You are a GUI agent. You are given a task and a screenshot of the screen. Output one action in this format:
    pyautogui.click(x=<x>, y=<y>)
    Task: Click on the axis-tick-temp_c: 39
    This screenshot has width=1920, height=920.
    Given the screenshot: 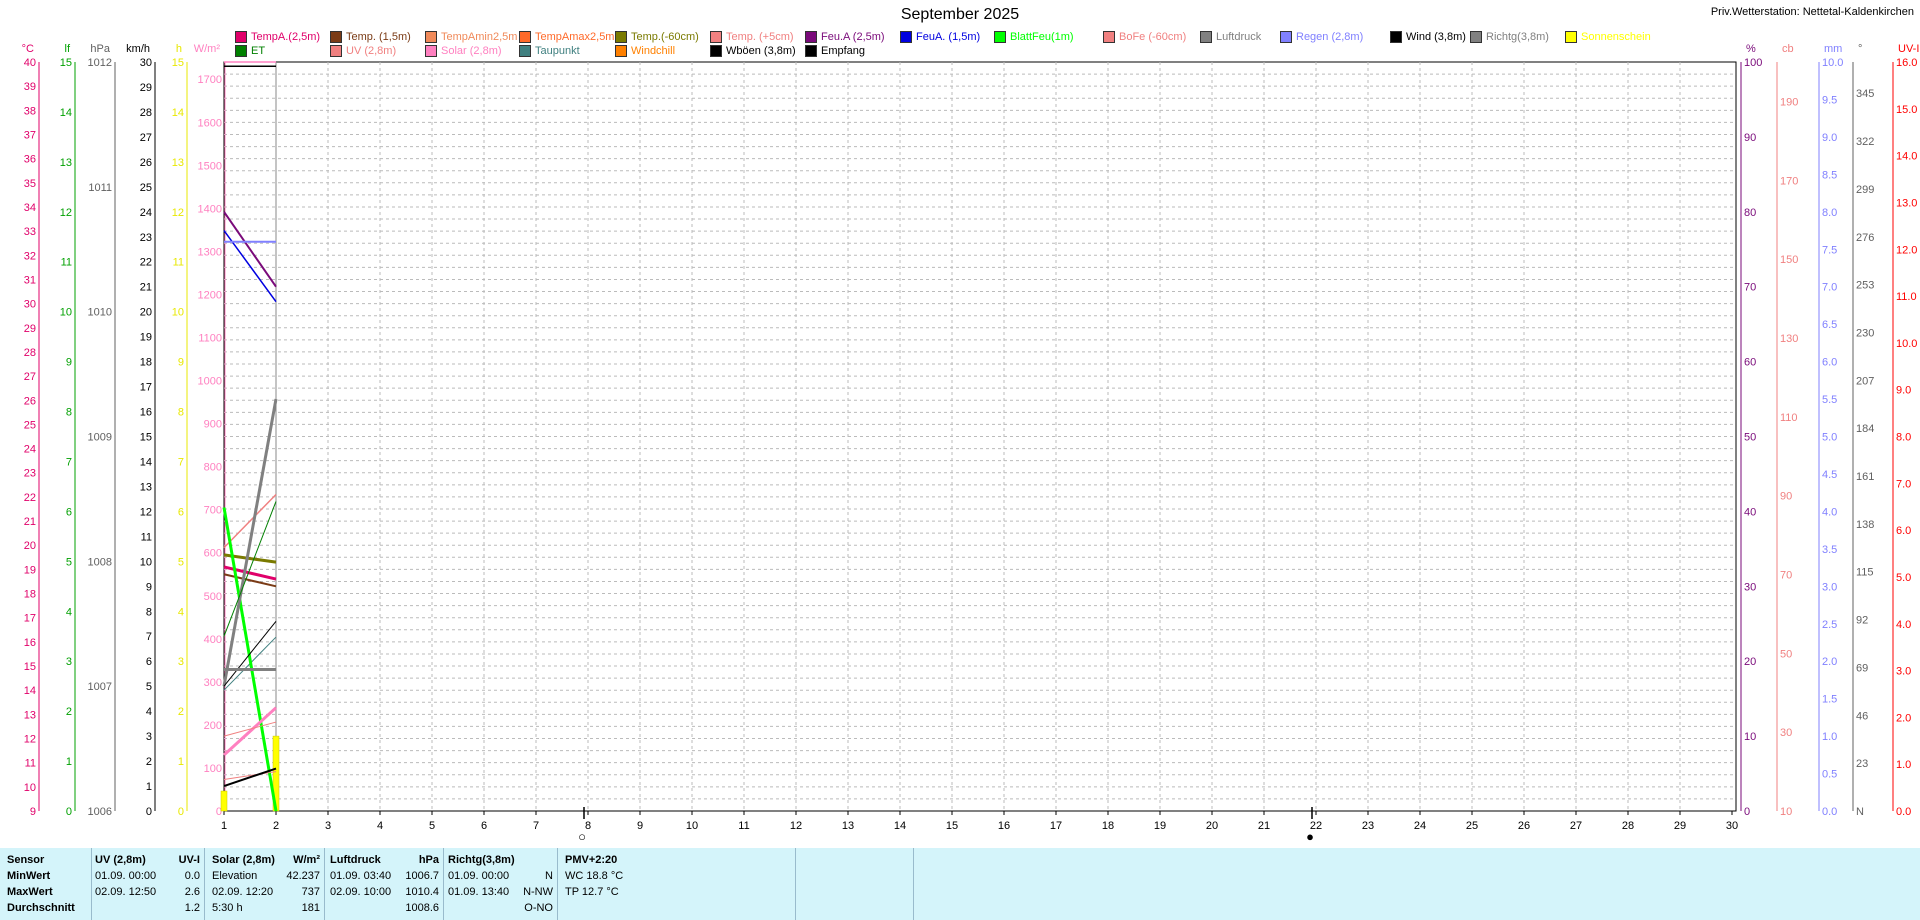 What is the action you would take?
    pyautogui.click(x=30, y=87)
    